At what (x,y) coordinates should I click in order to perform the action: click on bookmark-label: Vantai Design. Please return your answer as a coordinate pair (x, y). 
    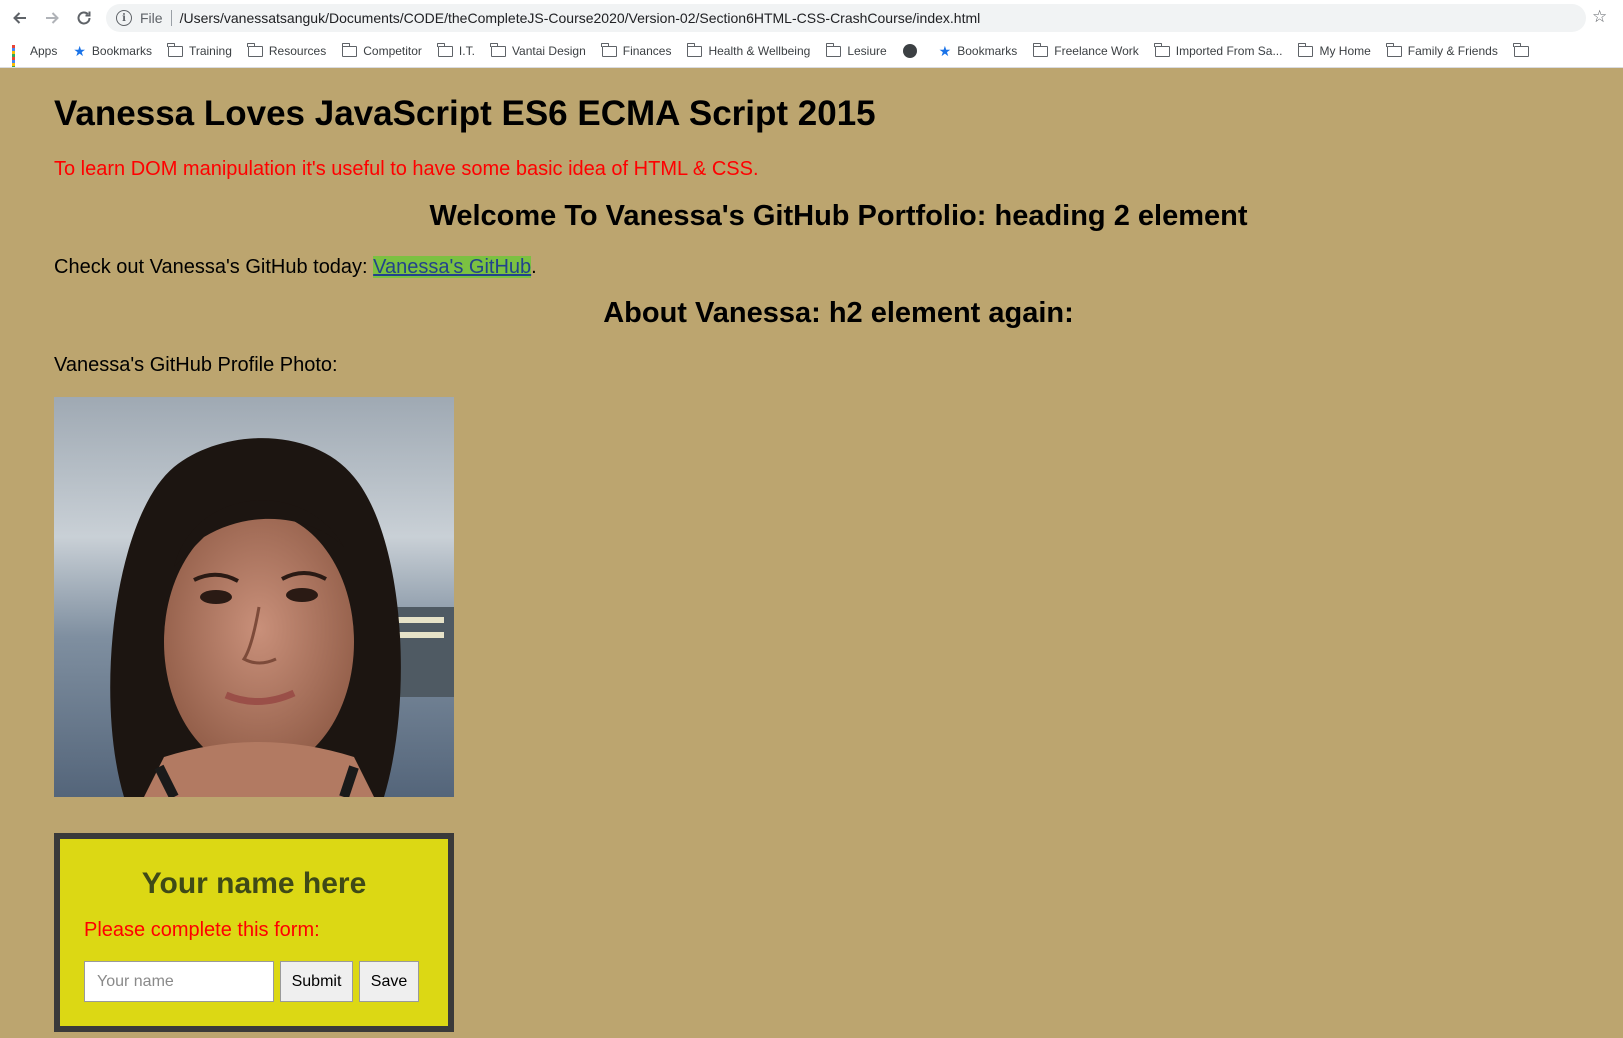
    Looking at the image, I should click on (548, 51).